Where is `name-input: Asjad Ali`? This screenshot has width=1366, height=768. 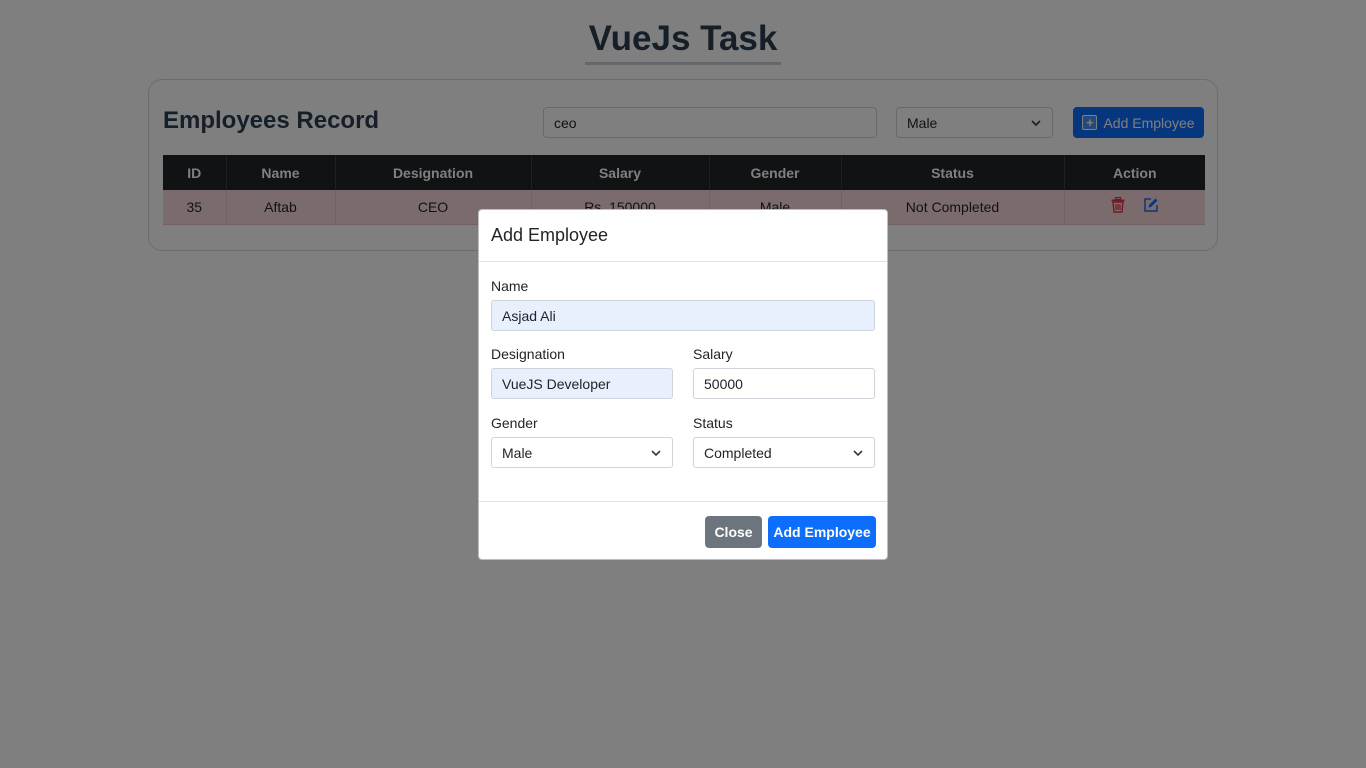 name-input: Asjad Ali is located at coordinates (683, 315).